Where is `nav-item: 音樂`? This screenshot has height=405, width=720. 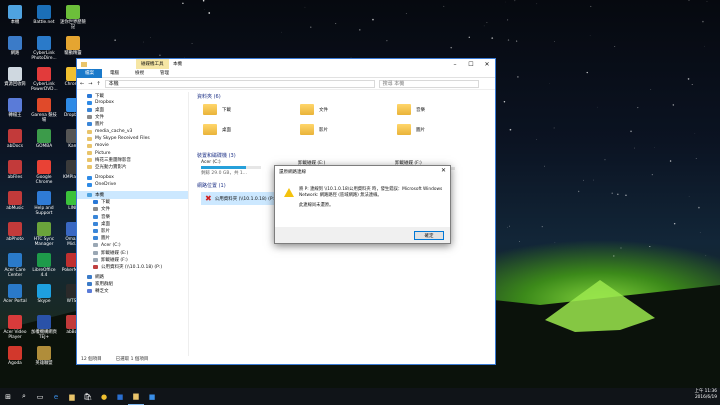
nav-item: 音樂 is located at coordinates (132, 216).